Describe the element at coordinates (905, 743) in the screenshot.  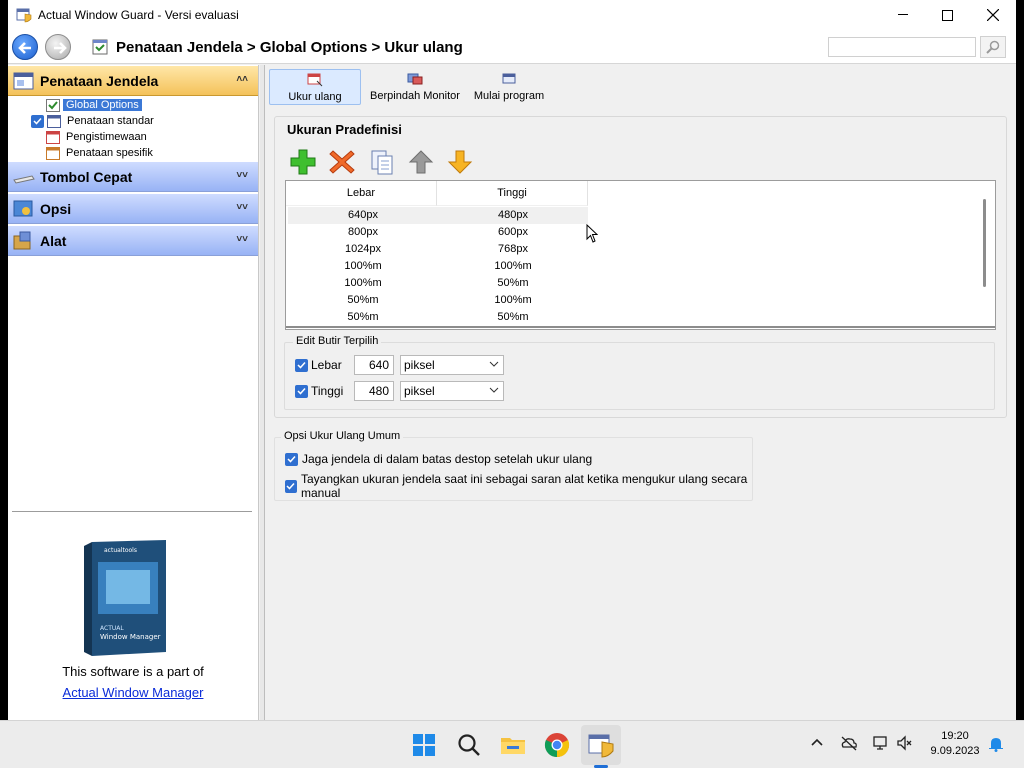
I see `speaker-muted-icon` at that location.